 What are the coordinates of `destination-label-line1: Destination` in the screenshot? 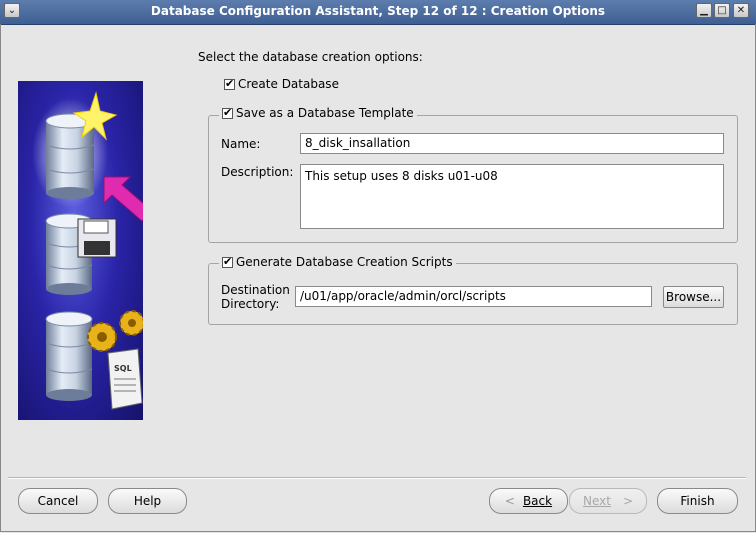 It's located at (255, 290).